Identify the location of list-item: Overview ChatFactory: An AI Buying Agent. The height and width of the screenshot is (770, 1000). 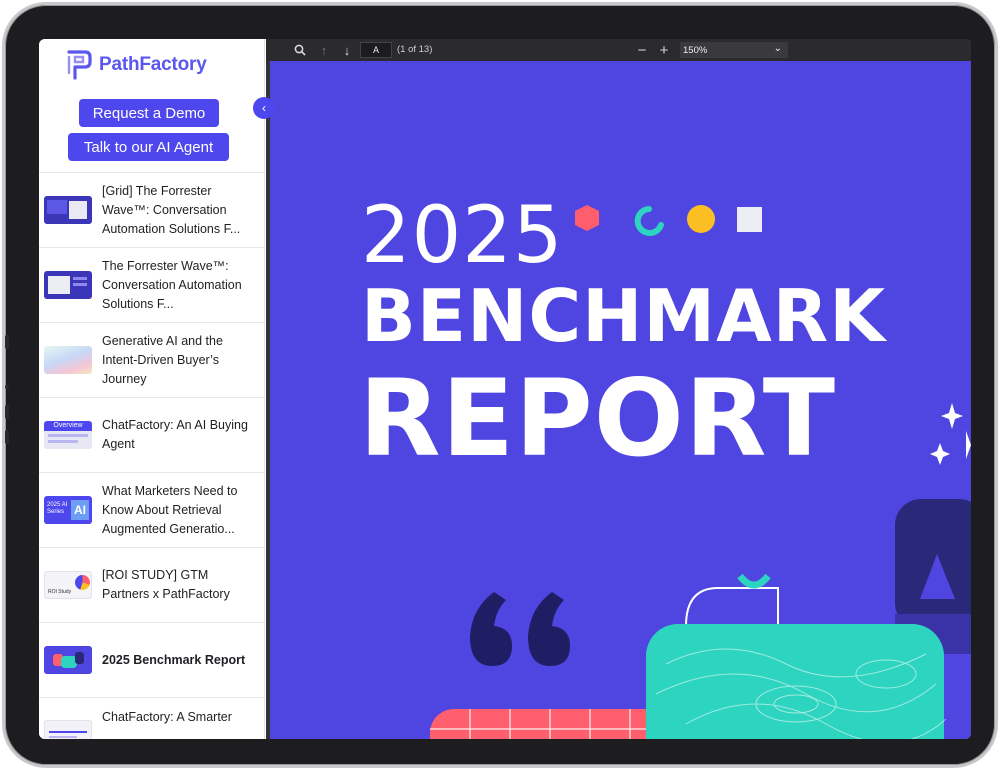
(151, 434).